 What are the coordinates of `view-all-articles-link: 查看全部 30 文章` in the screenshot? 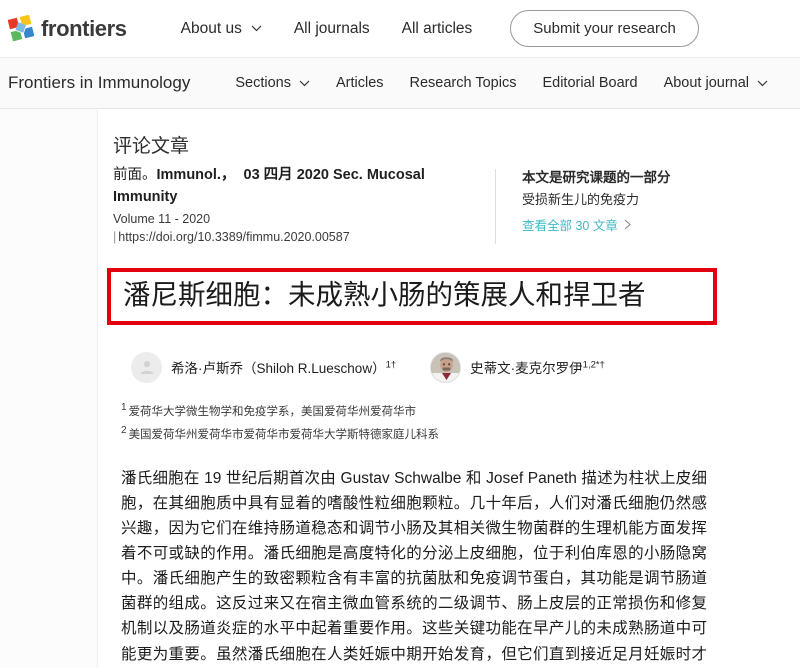 It's located at (596, 224).